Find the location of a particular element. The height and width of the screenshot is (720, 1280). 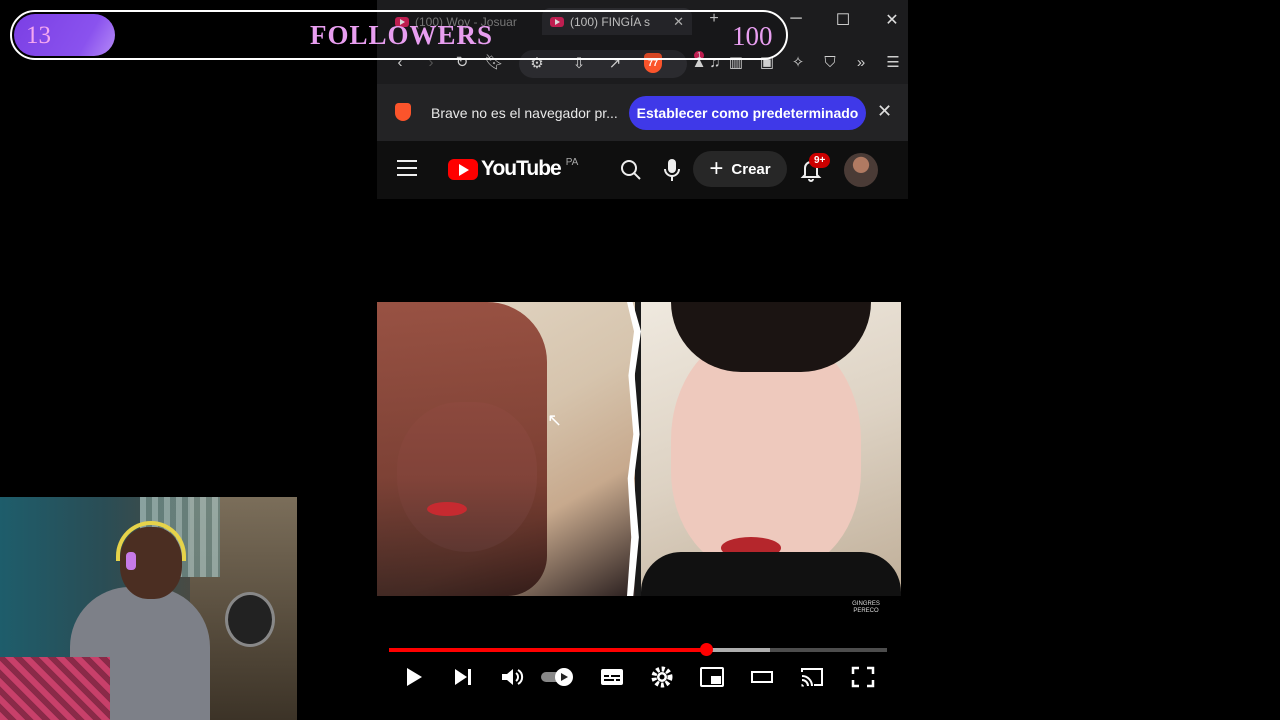

headset-earcup is located at coordinates (131, 561).